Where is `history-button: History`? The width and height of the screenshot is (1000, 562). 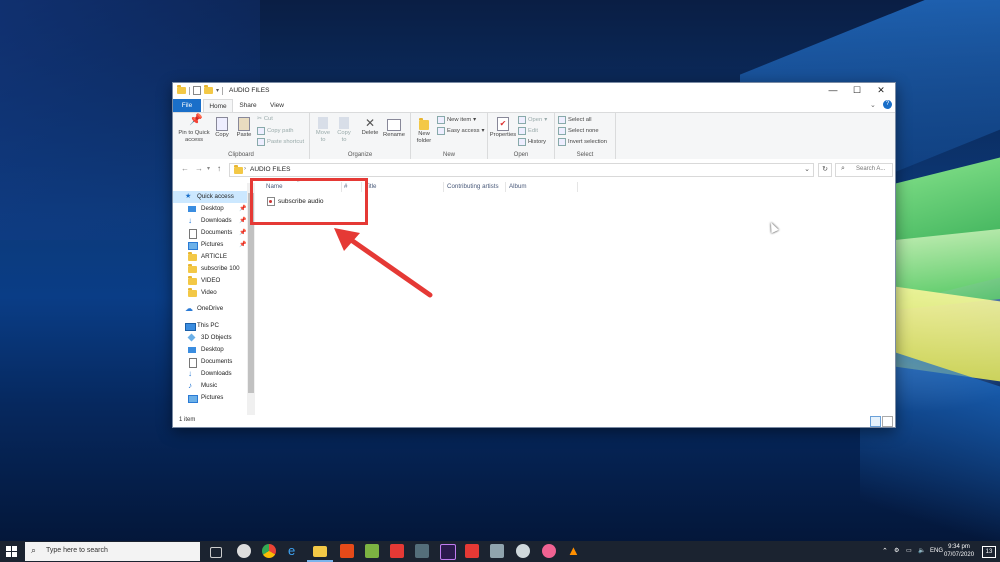
history-button: History is located at coordinates (532, 142).